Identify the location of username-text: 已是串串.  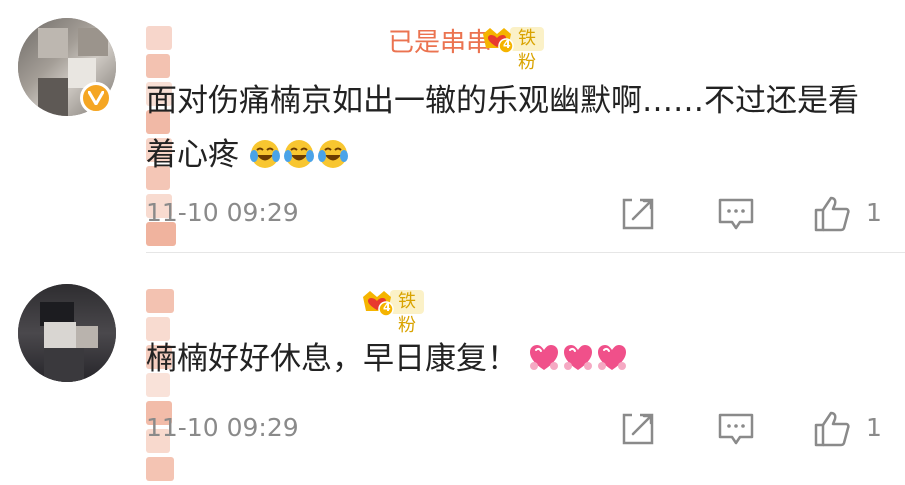
(440, 40).